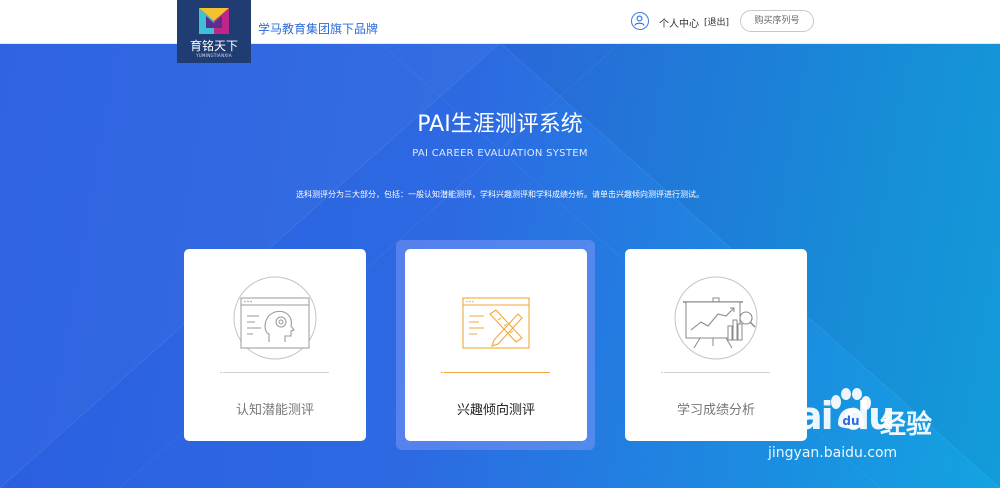 This screenshot has width=1000, height=488. Describe the element at coordinates (716, 318) in the screenshot. I see `chart-board-icon` at that location.